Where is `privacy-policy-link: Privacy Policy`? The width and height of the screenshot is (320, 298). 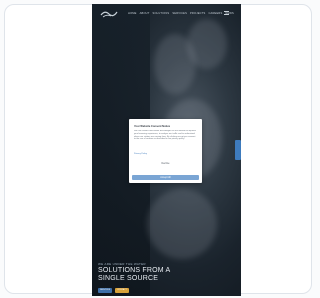
privacy-policy-link: Privacy Policy is located at coordinates (165, 154).